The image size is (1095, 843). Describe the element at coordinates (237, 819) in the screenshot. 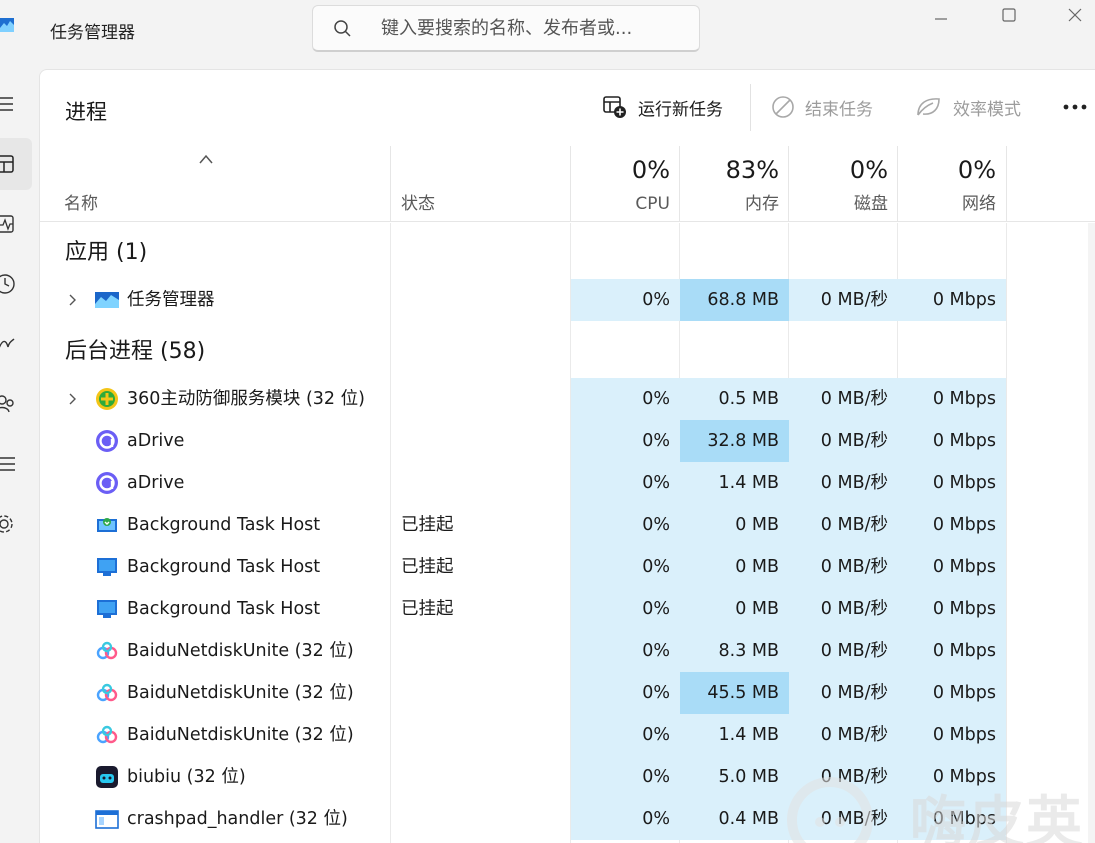

I see `process-name: crashpad_handler (32 位)` at that location.